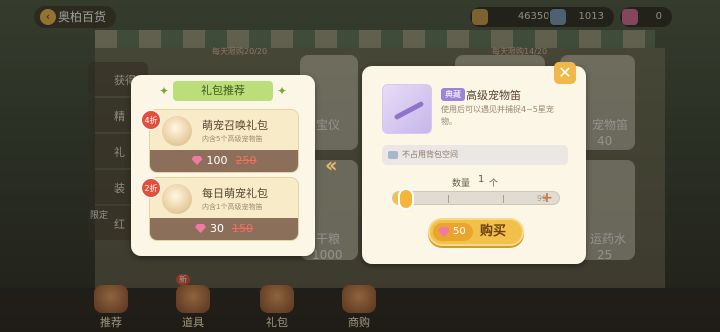  I want to click on gift-pack-daily: 每日萌宠礼包 内含1个高级宠物笛 30 150, so click(224, 209).